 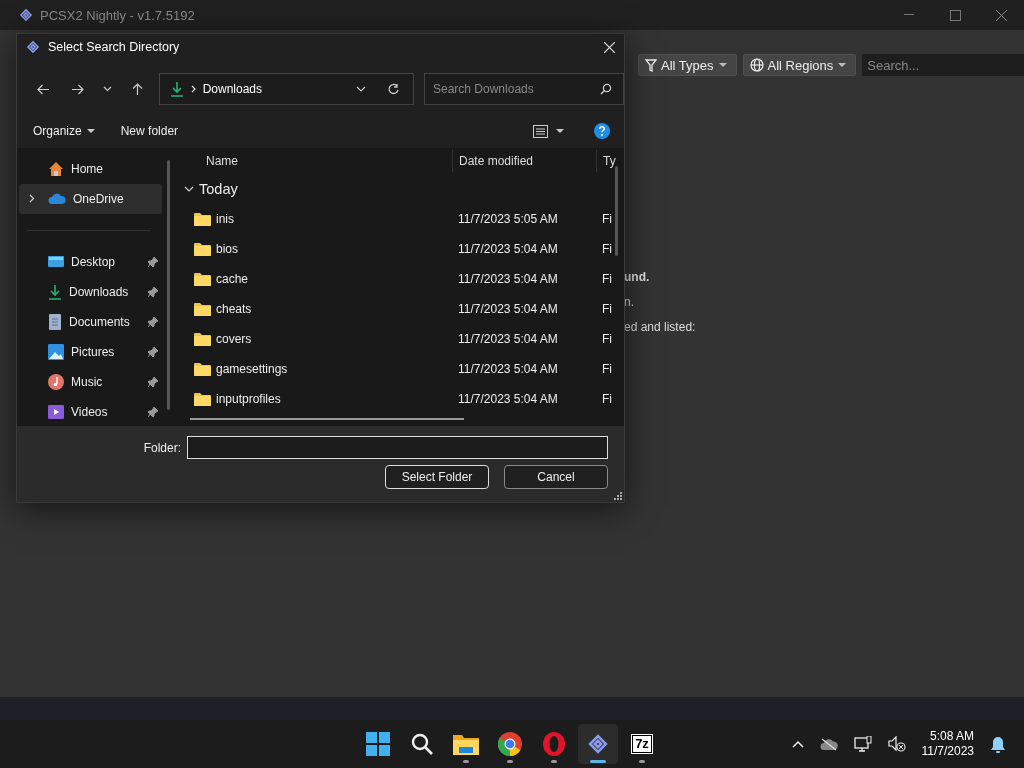 What do you see at coordinates (64, 131) in the screenshot?
I see `organize-menu: Organize` at bounding box center [64, 131].